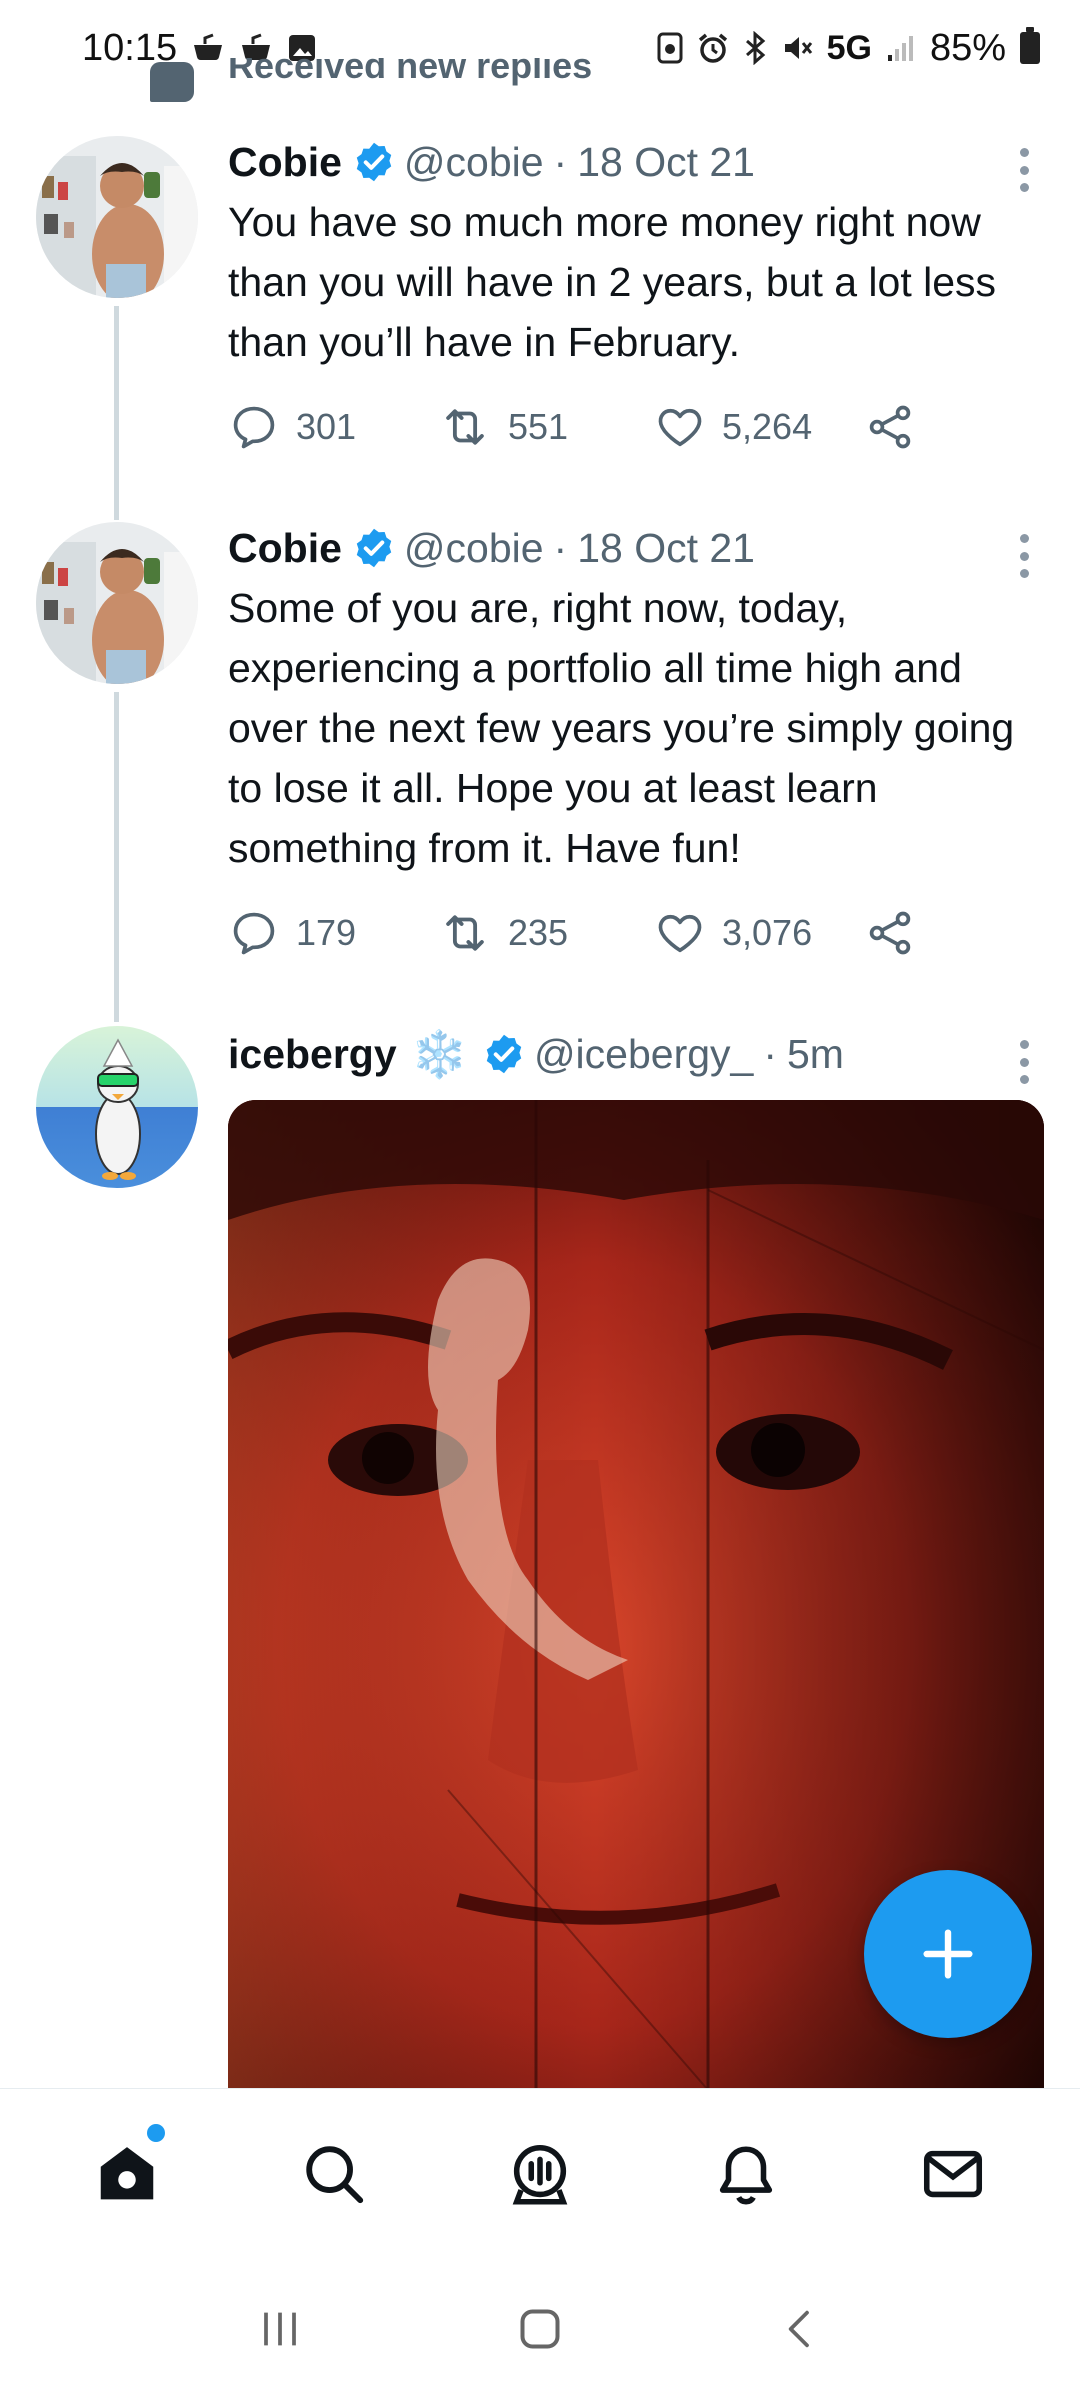 This screenshot has height=2400, width=1080. I want to click on tweet-content: icebergy ❄️ @icebergy_ · 5m, so click(636, 1055).